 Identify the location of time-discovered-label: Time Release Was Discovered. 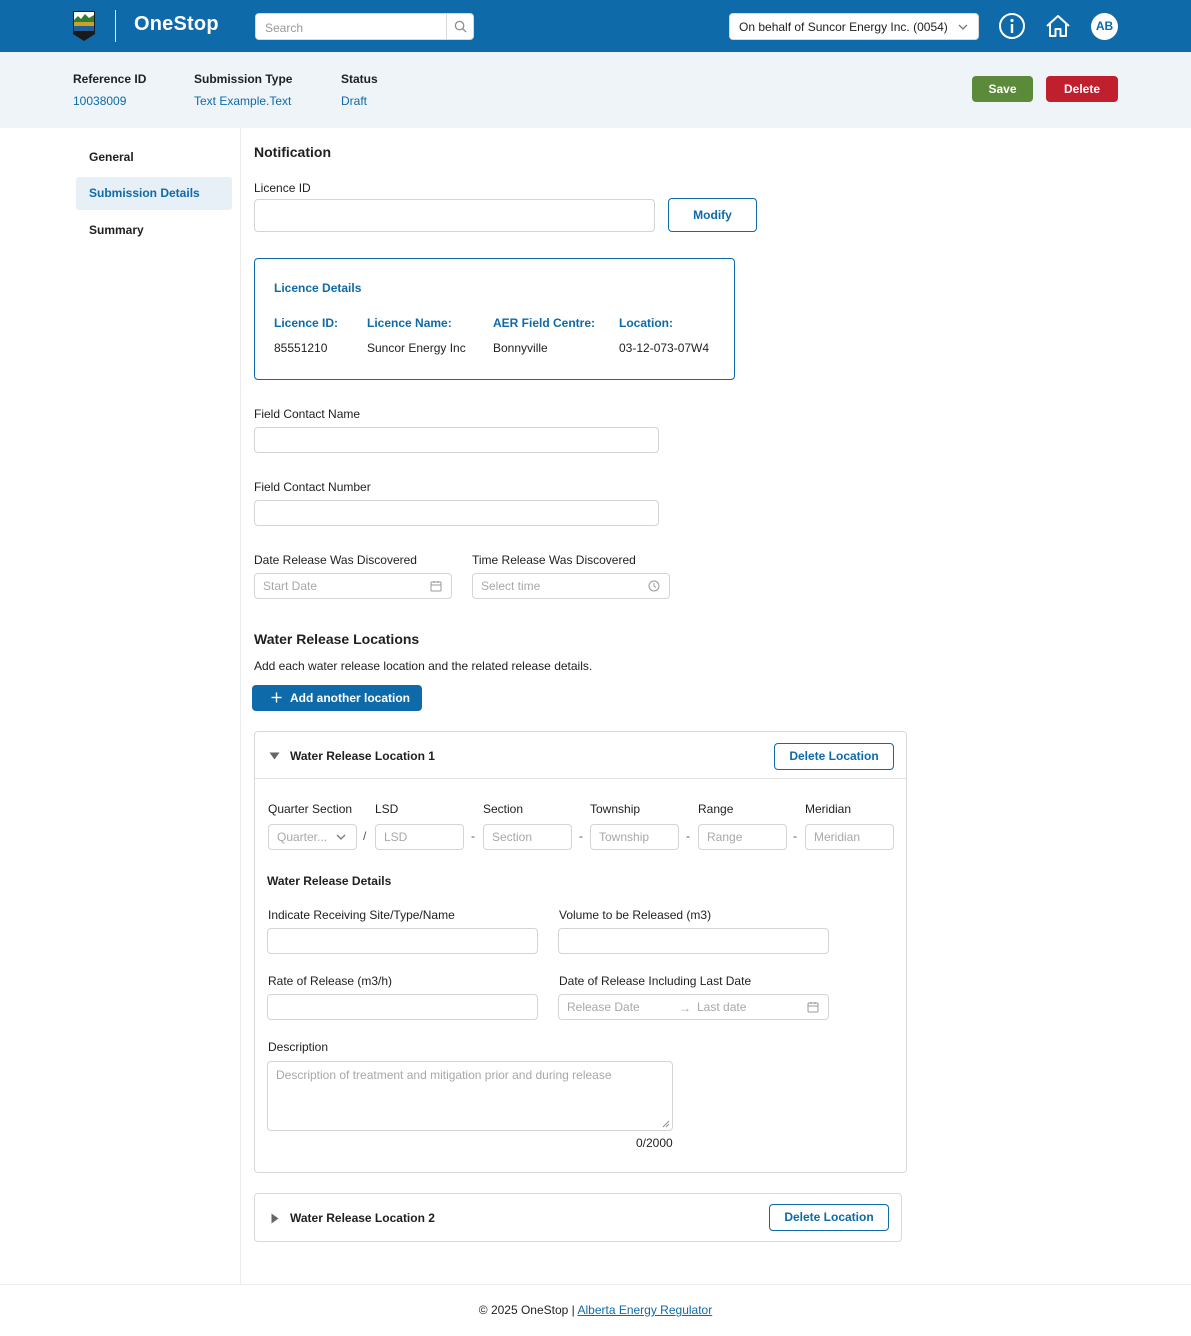
(554, 560).